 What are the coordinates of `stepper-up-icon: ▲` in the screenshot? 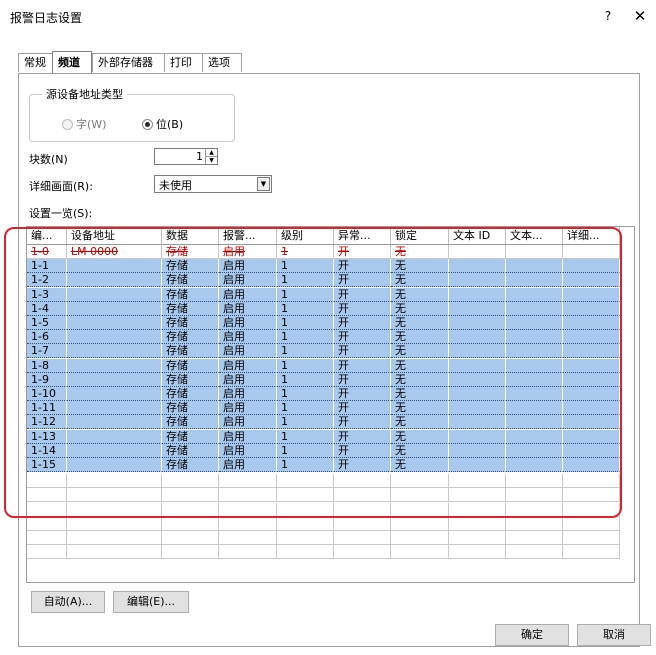 It's located at (211, 153).